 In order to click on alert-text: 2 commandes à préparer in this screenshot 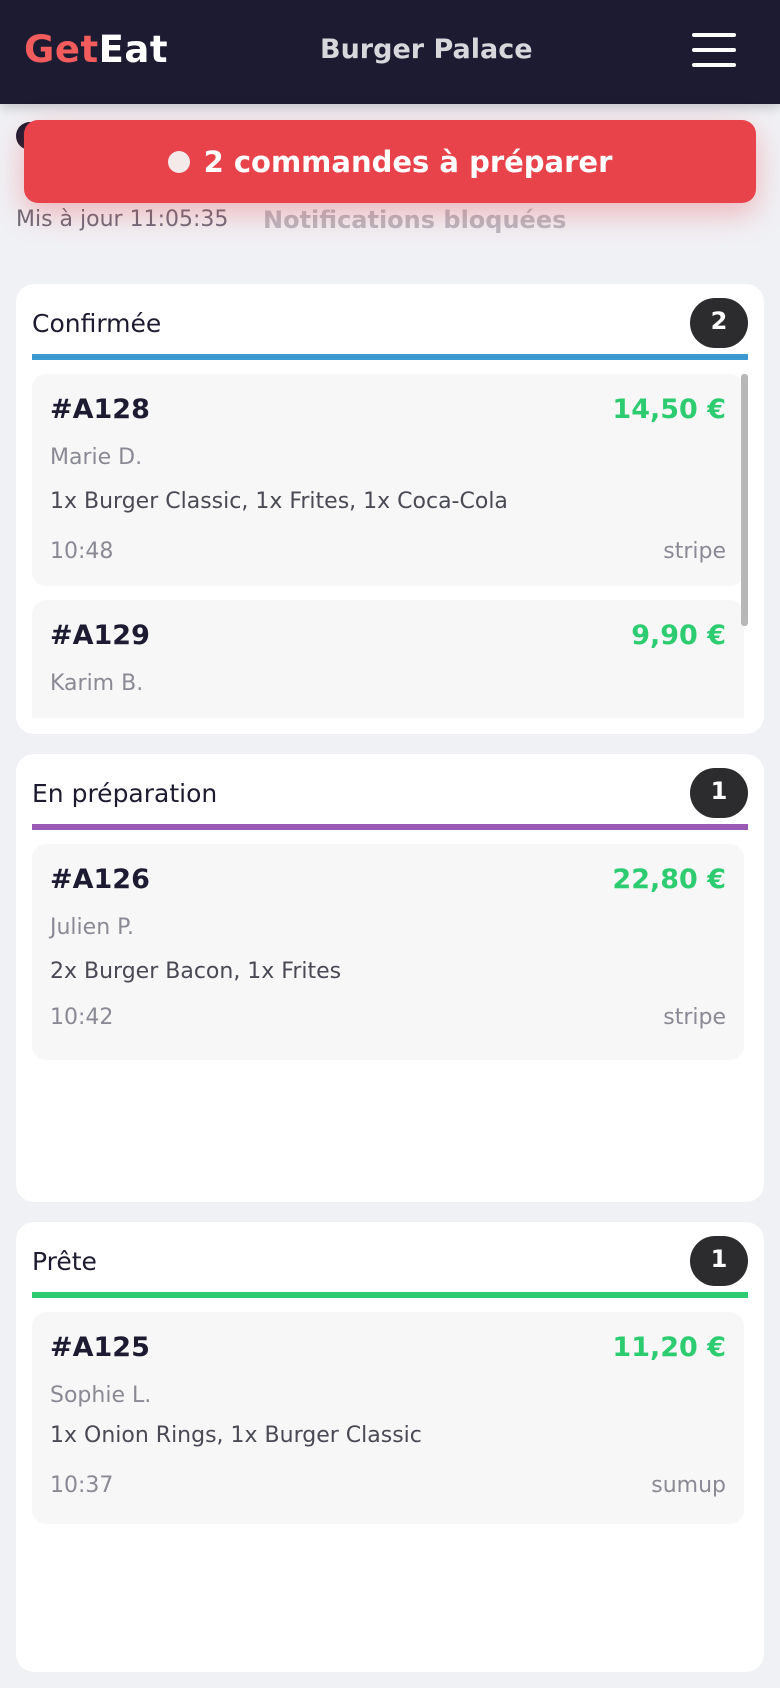, I will do `click(408, 161)`.